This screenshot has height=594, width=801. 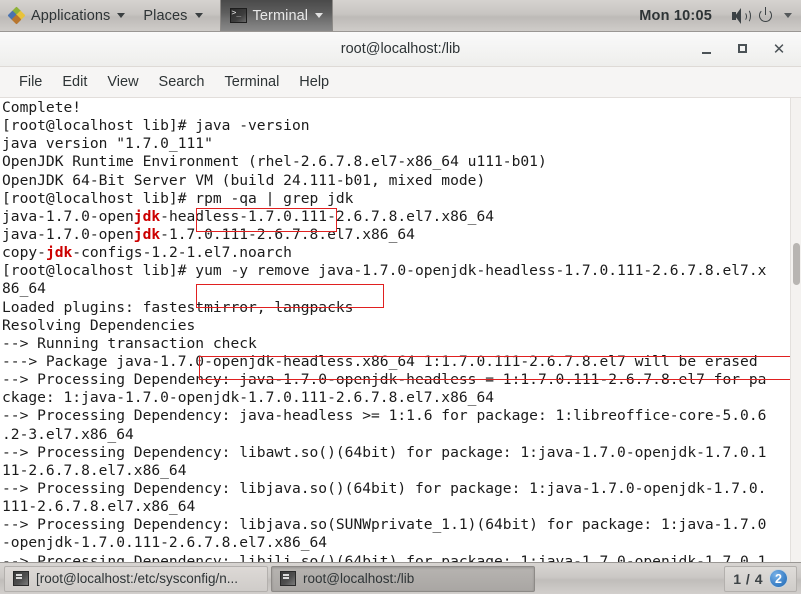 What do you see at coordinates (743, 49) in the screenshot?
I see `maximize-button` at bounding box center [743, 49].